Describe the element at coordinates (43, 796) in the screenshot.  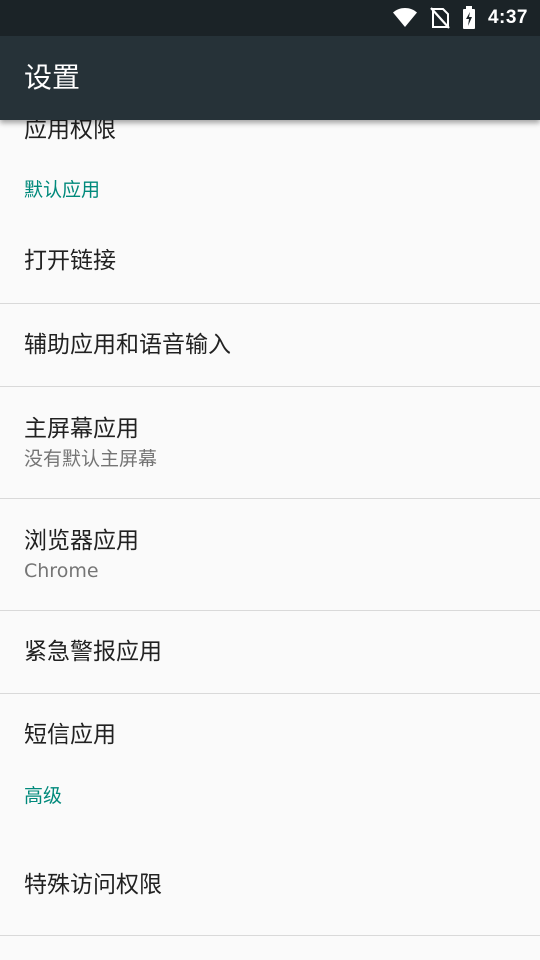
I see `category-title: 高级` at that location.